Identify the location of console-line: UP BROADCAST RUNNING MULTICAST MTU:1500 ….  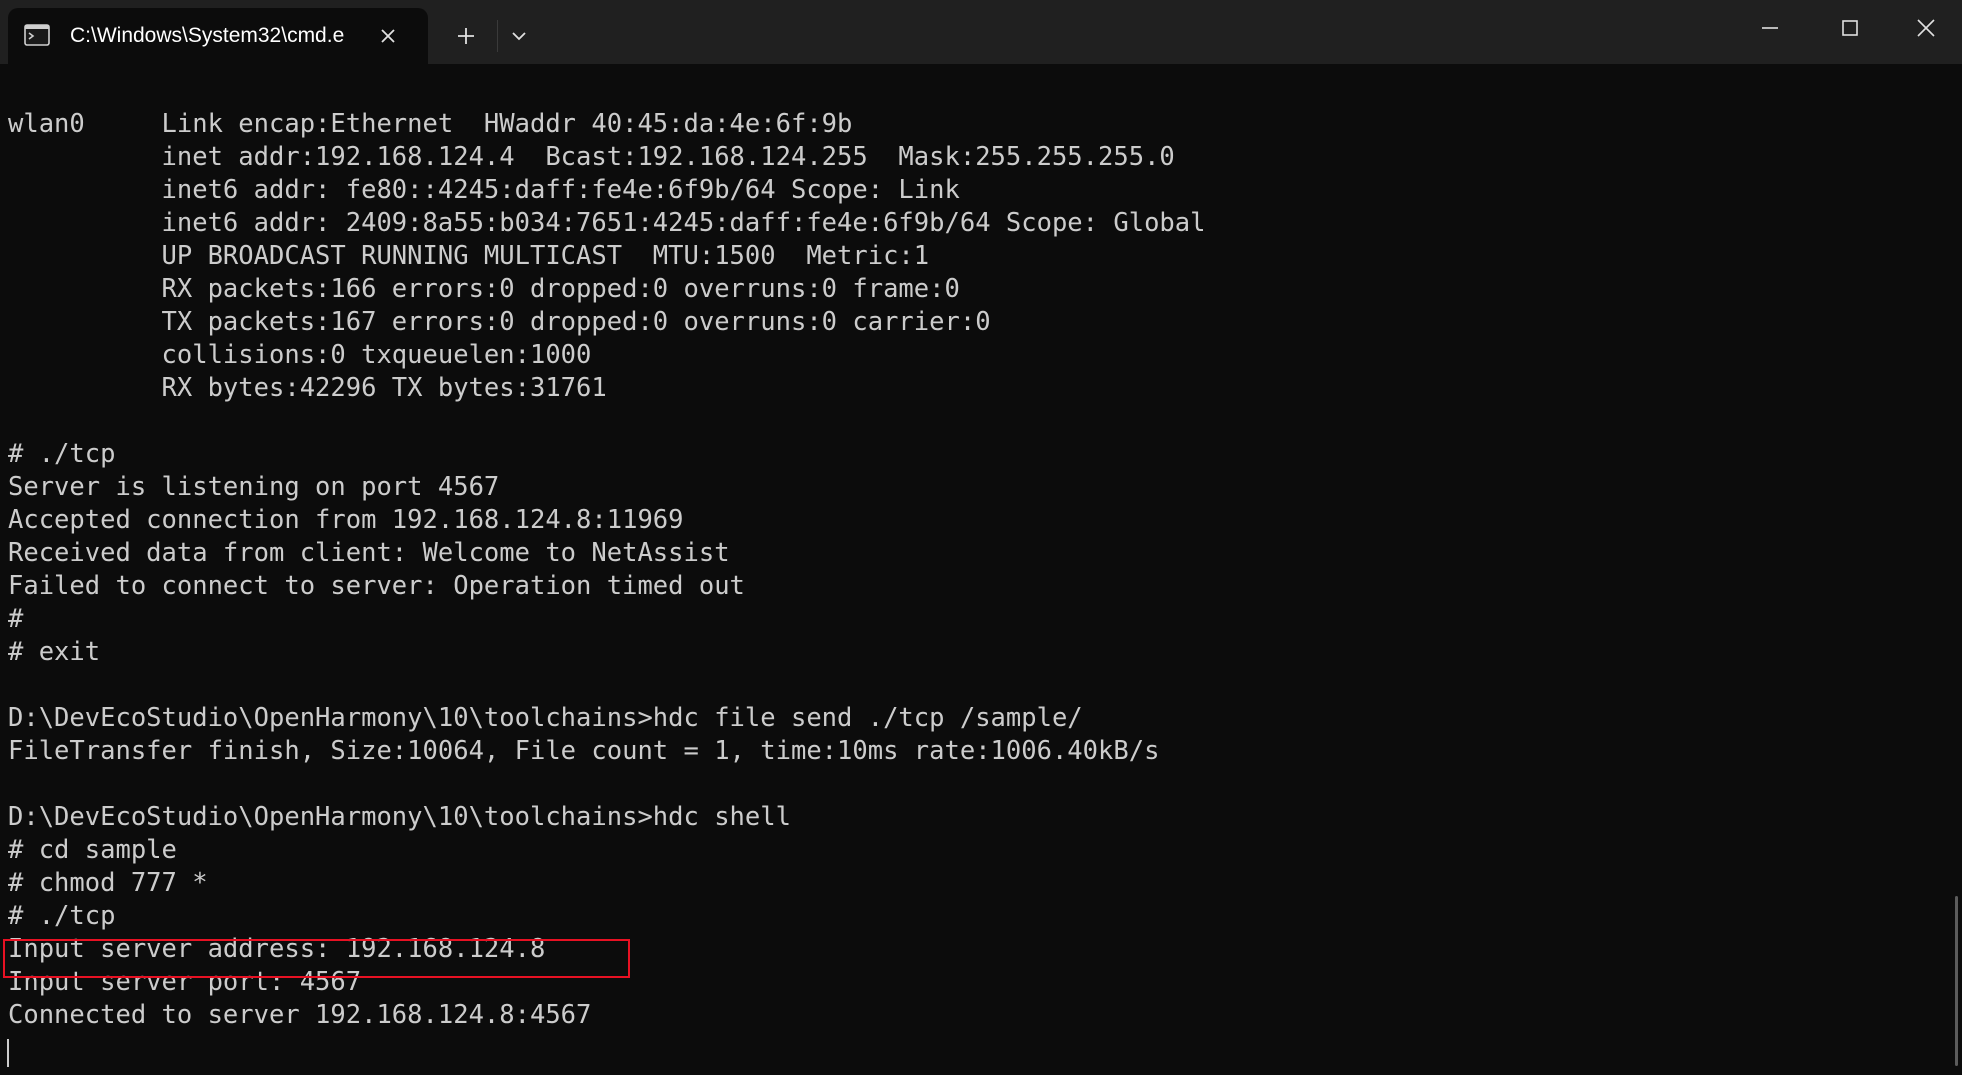
(469, 256).